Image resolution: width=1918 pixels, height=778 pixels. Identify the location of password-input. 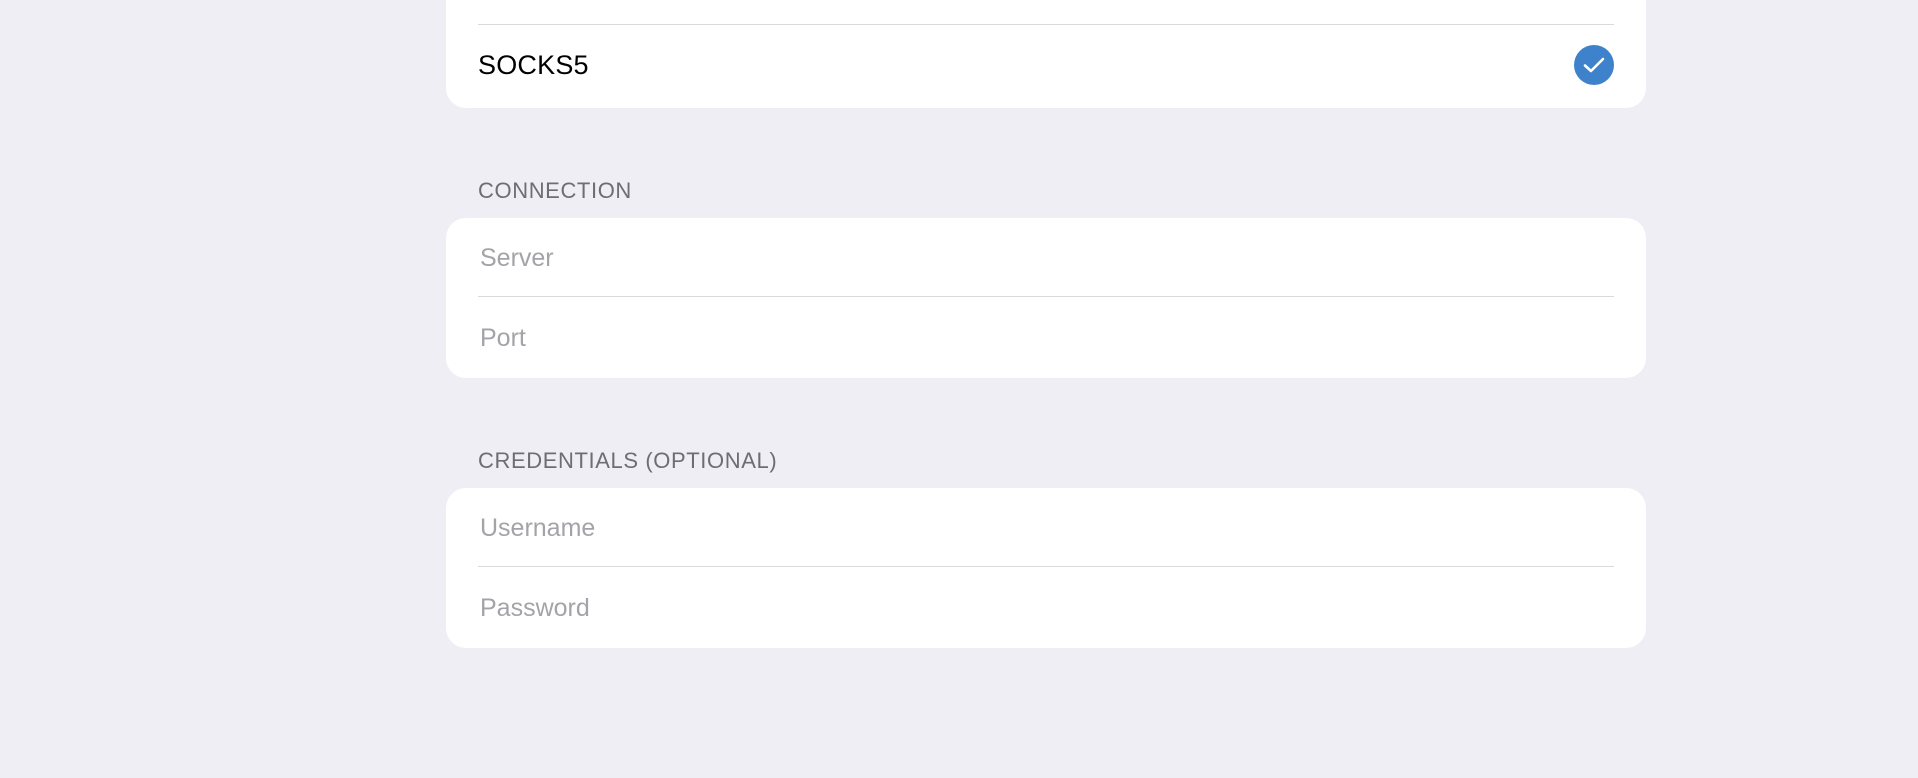
(1046, 608).